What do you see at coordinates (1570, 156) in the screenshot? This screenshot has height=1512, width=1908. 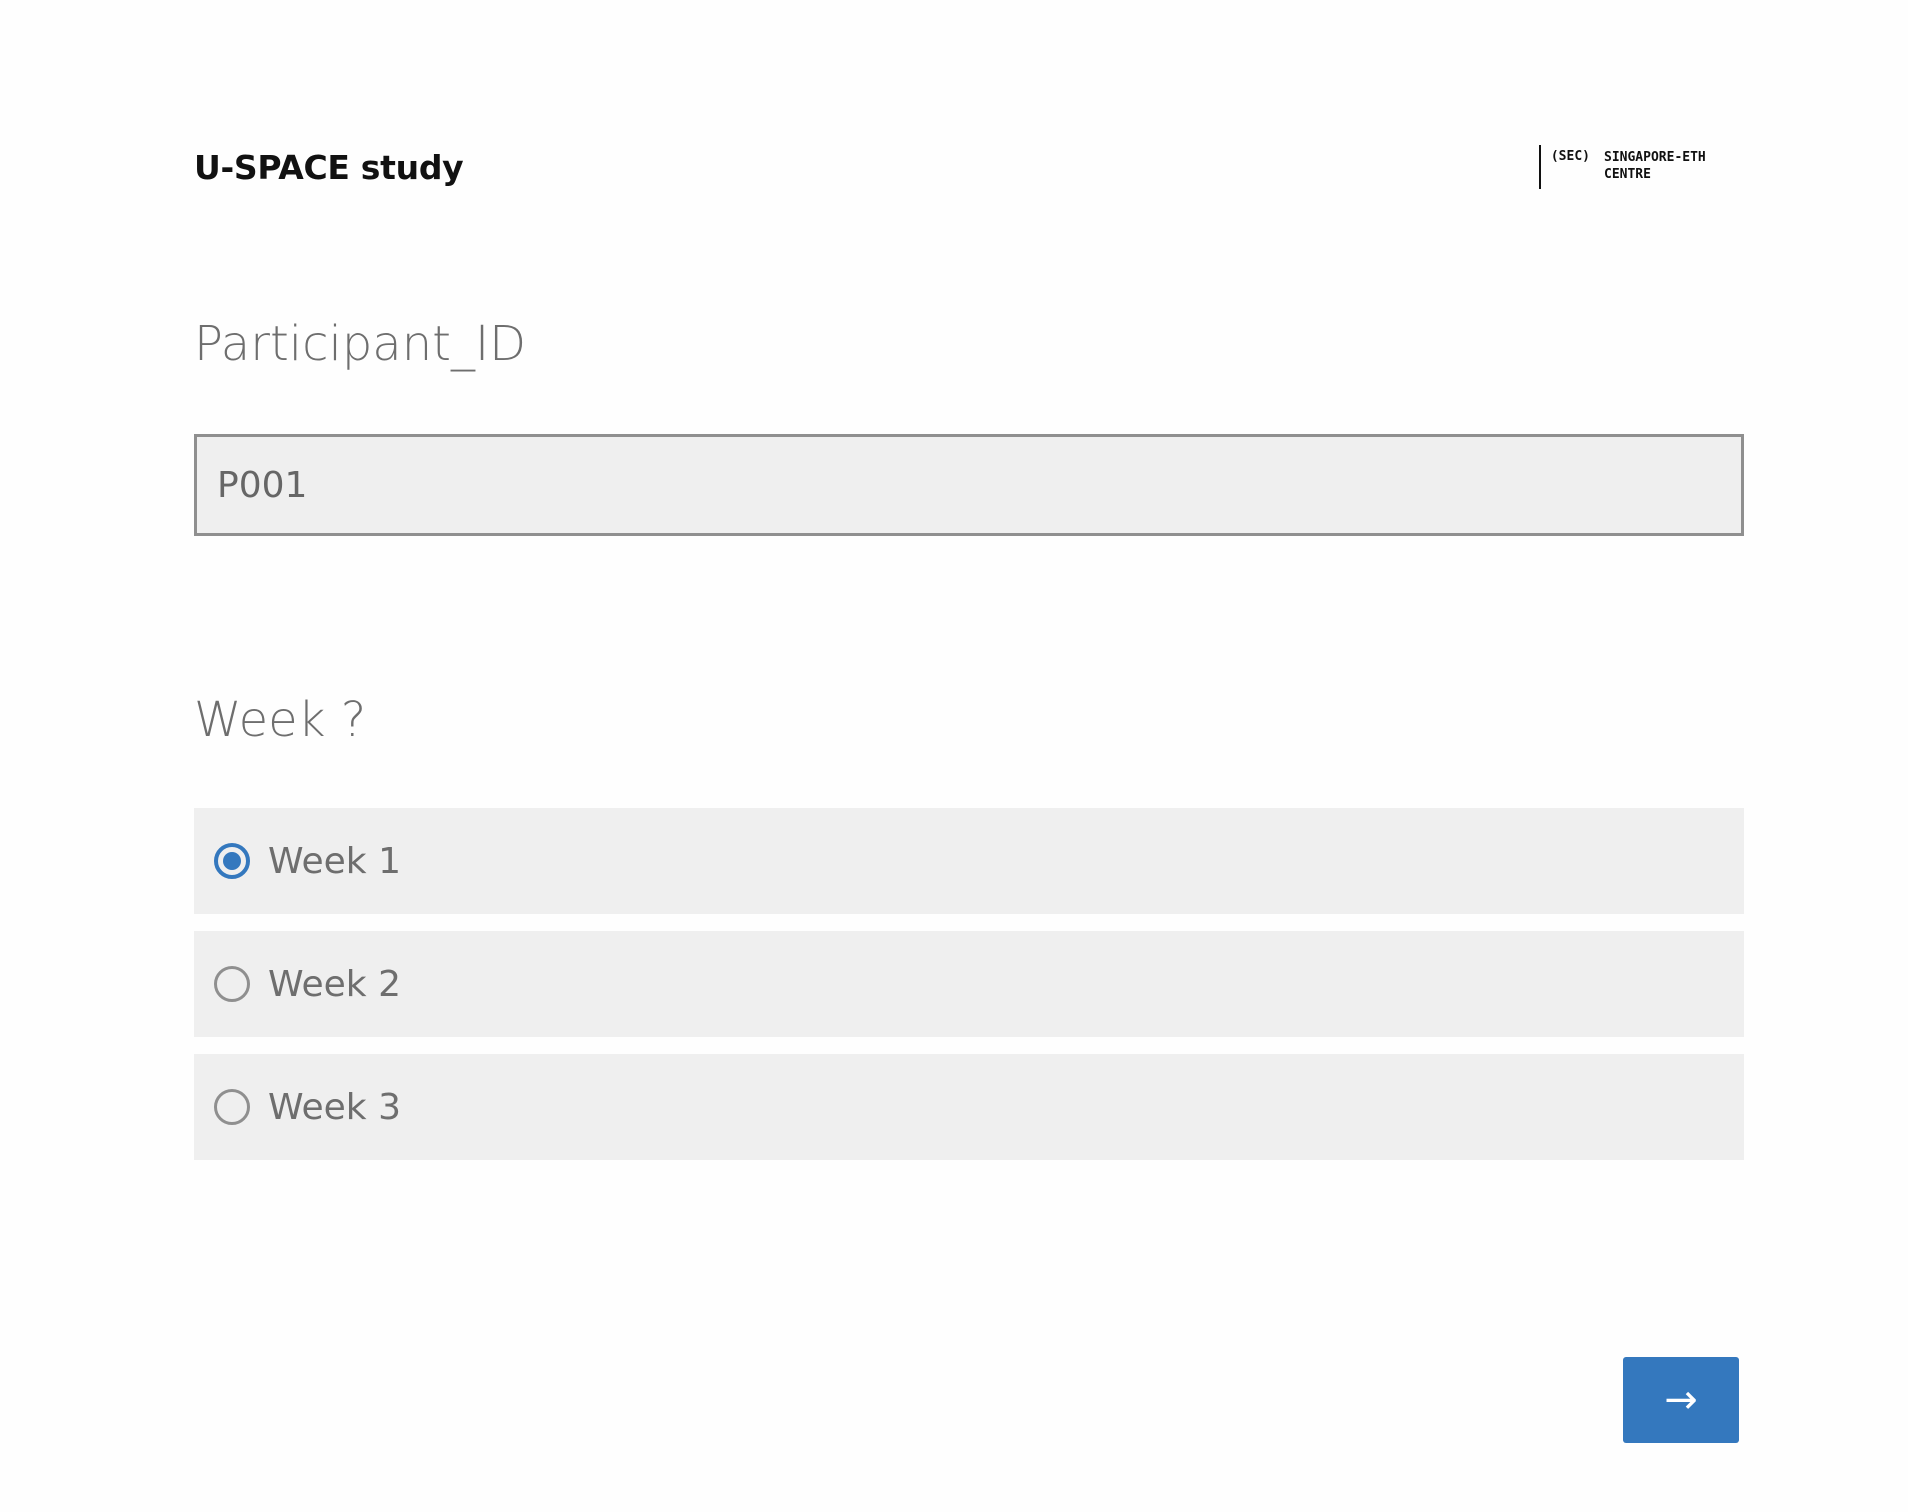 I see `logo-abbreviation: (SEC)` at bounding box center [1570, 156].